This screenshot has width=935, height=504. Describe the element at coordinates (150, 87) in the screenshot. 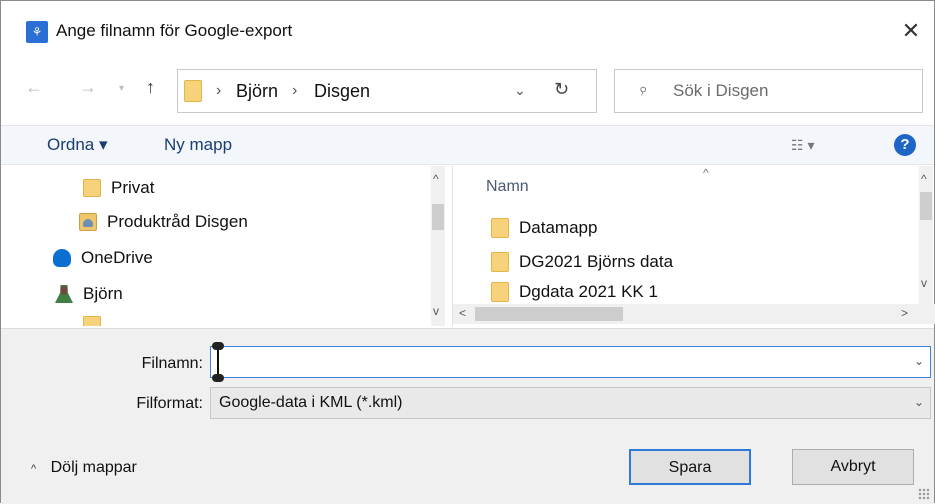

I see `up-arrow-icon: ↑` at that location.